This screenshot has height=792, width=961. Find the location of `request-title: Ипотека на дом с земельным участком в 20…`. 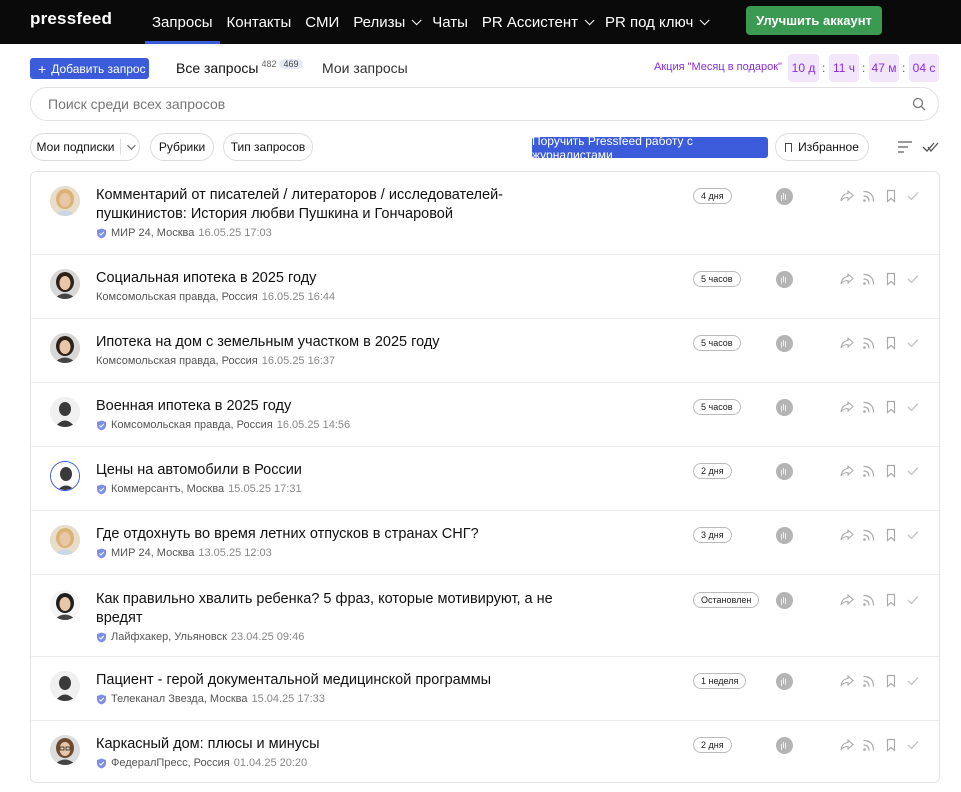

request-title: Ипотека на дом с земельным участком в 20… is located at coordinates (336, 342).